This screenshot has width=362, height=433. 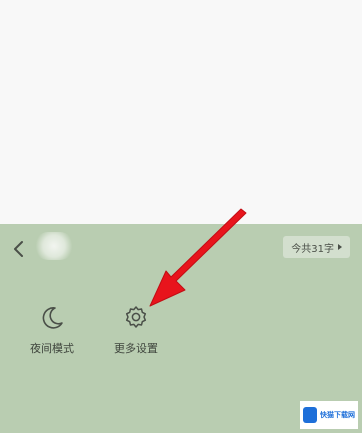 I want to click on back-button, so click(x=19, y=249).